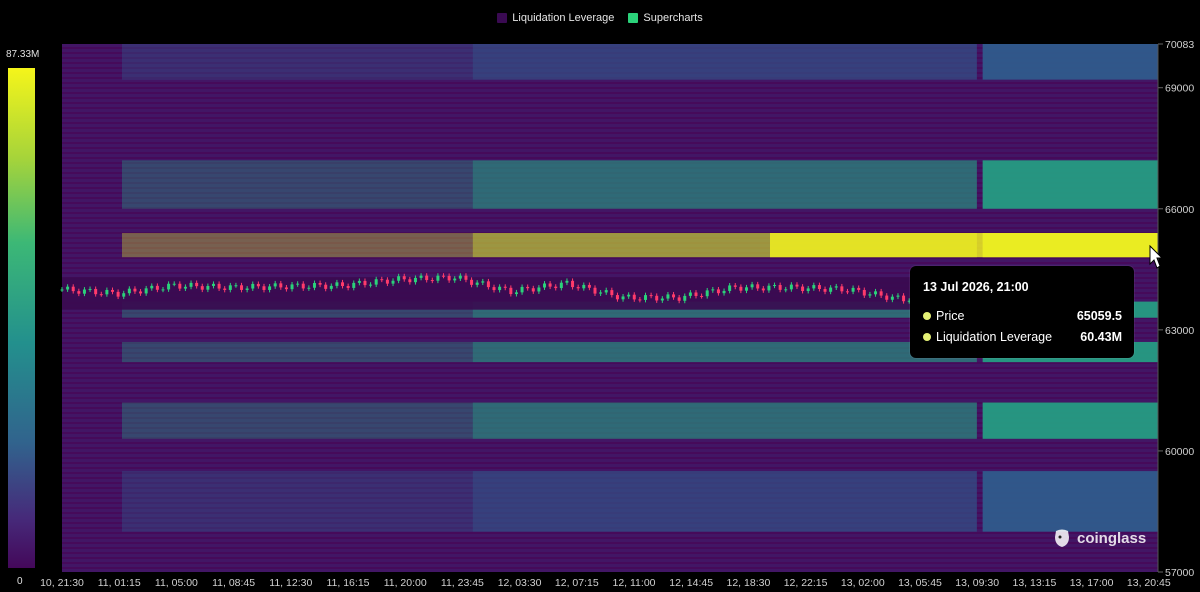  What do you see at coordinates (806, 583) in the screenshot?
I see `x-axis-tick-label: 12, 22:15` at bounding box center [806, 583].